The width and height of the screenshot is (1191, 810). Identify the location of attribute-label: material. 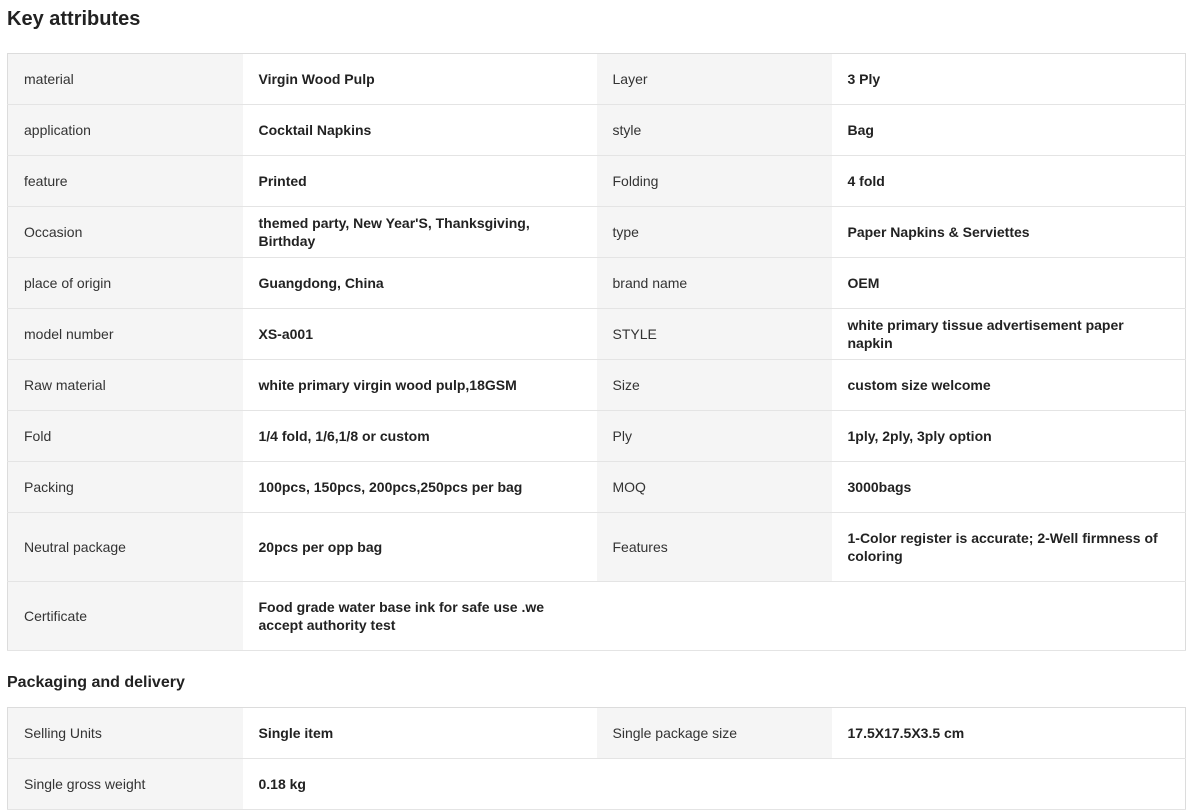
(125, 79).